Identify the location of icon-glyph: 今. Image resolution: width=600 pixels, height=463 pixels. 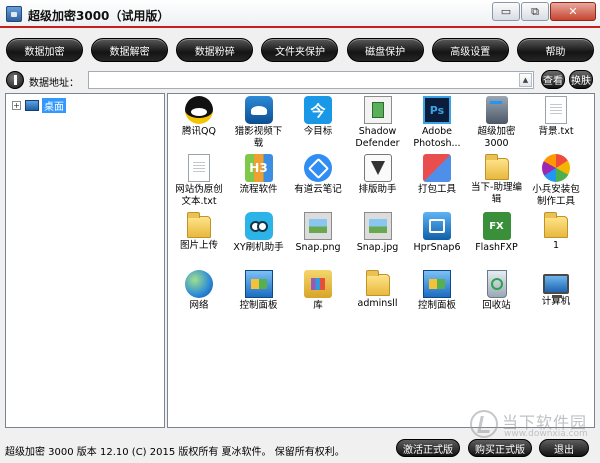
(318, 110).